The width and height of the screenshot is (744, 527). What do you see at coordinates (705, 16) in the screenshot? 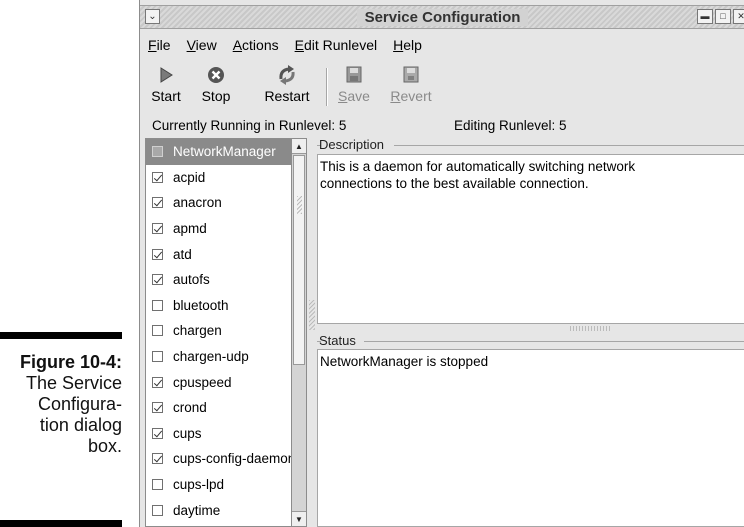
I see `minimize-icon: ▬` at bounding box center [705, 16].